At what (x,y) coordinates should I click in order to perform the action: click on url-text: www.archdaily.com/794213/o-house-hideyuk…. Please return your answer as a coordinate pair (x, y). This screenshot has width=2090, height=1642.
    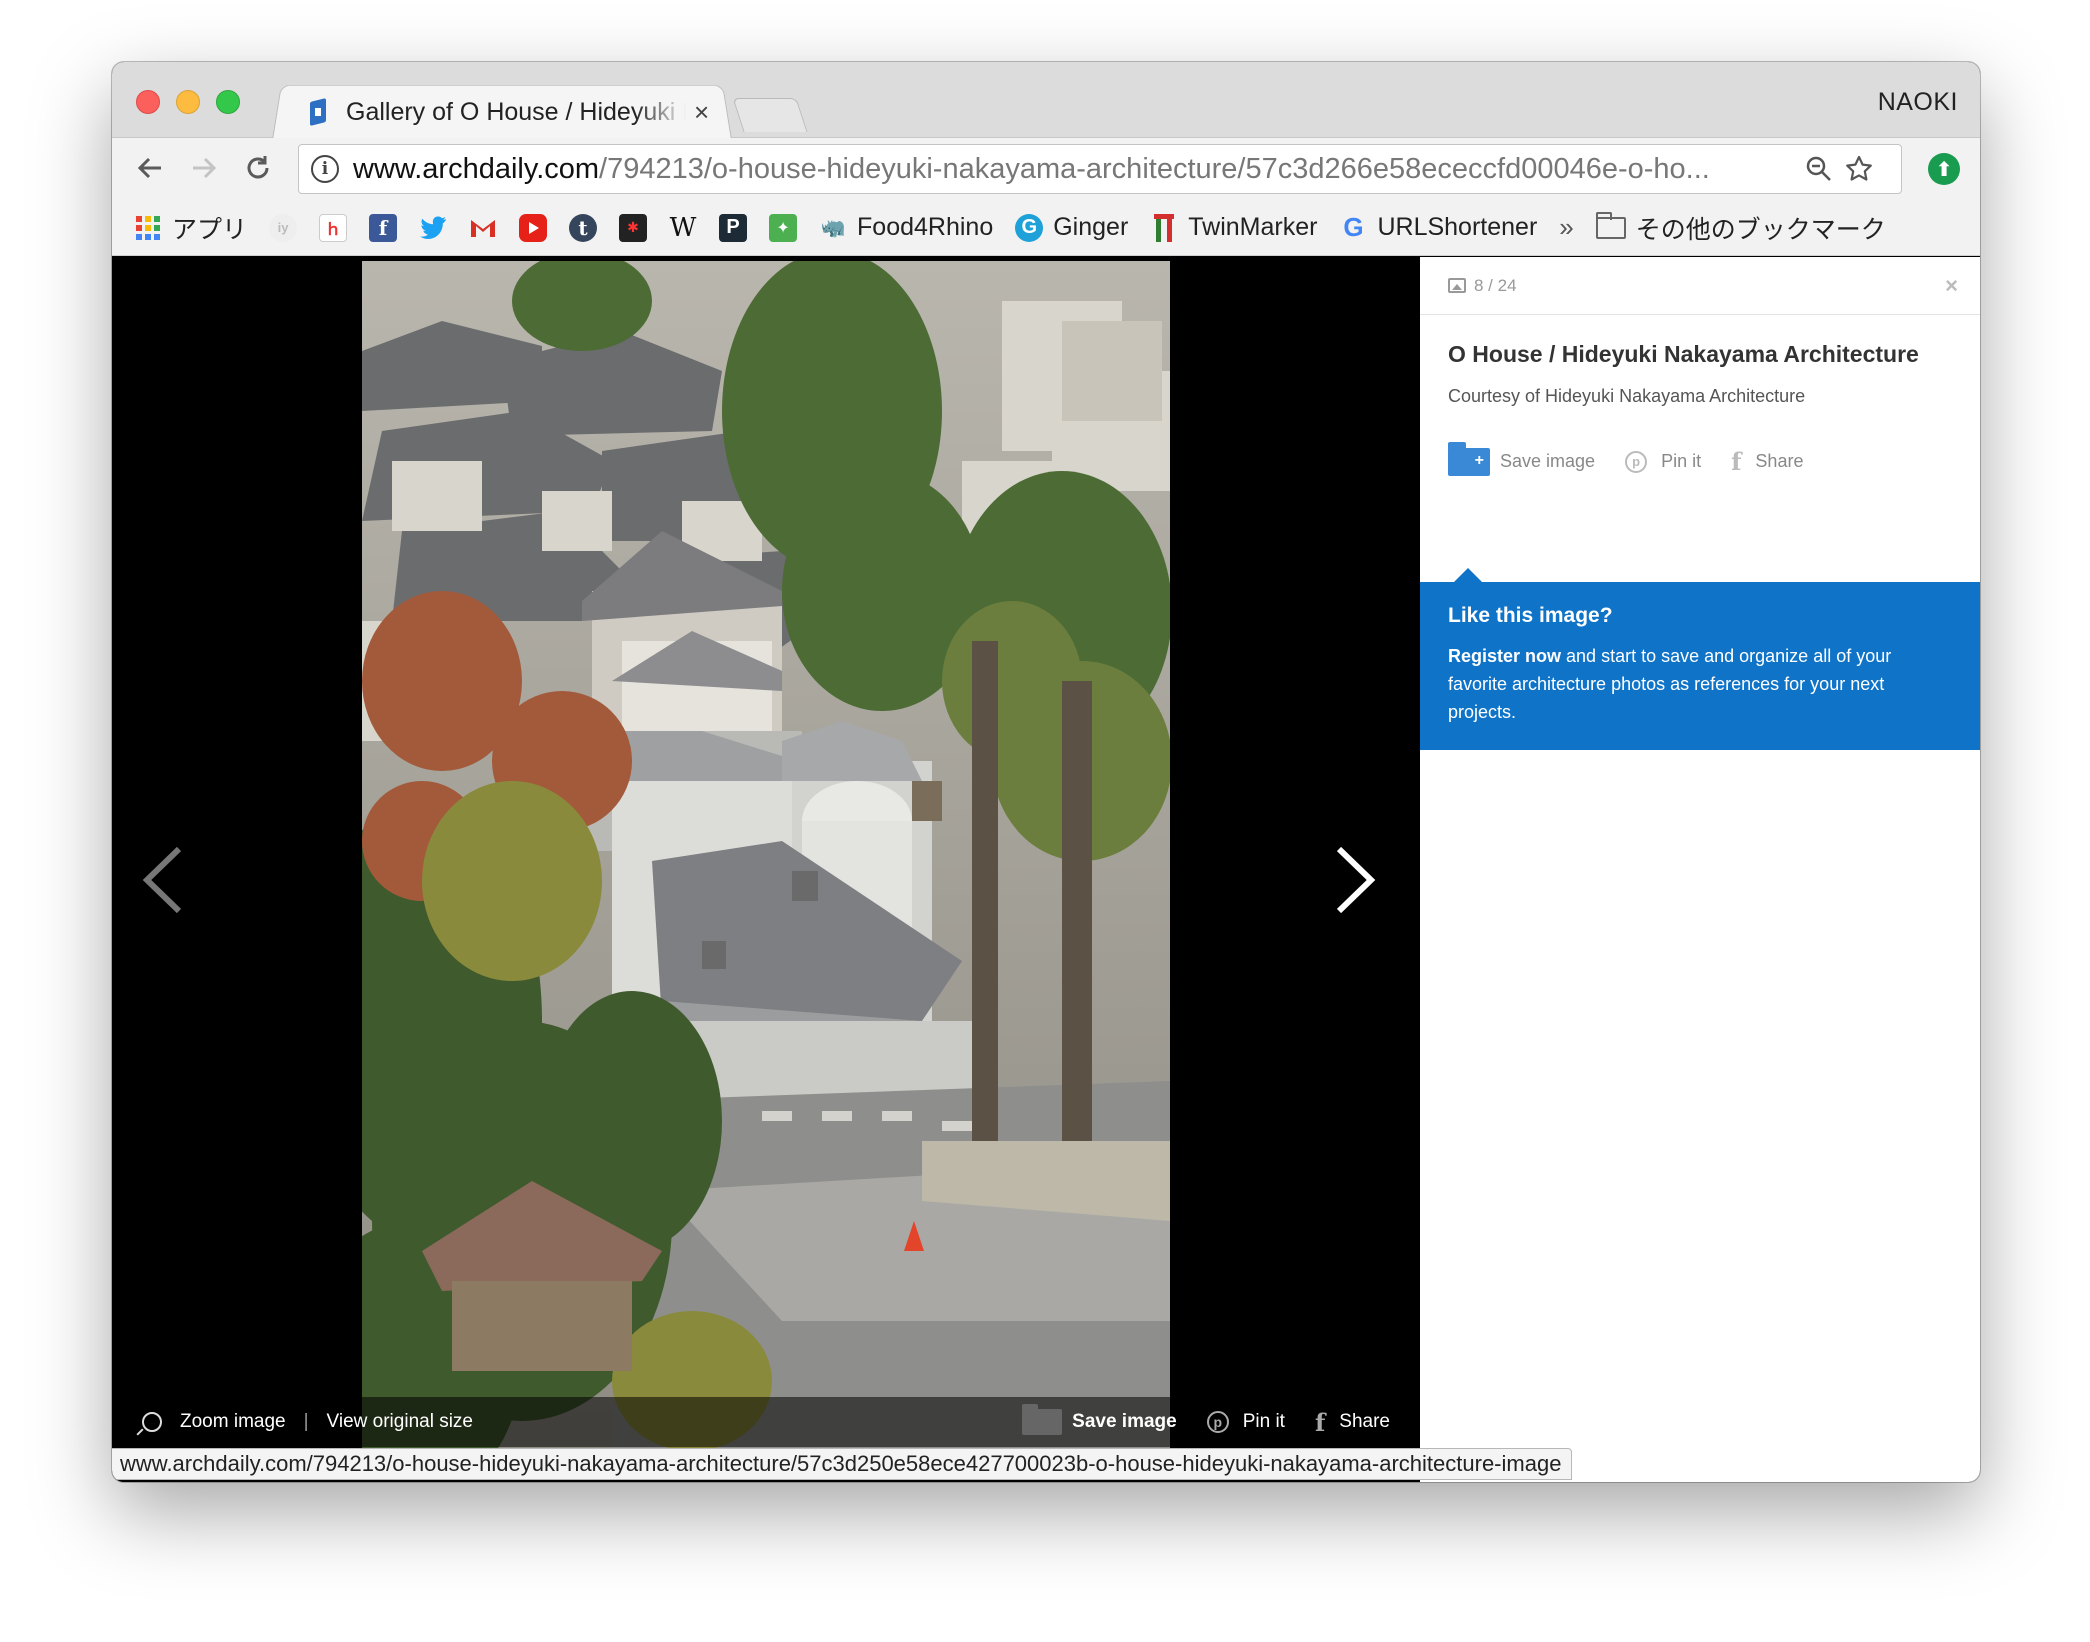
    Looking at the image, I should click on (1076, 169).